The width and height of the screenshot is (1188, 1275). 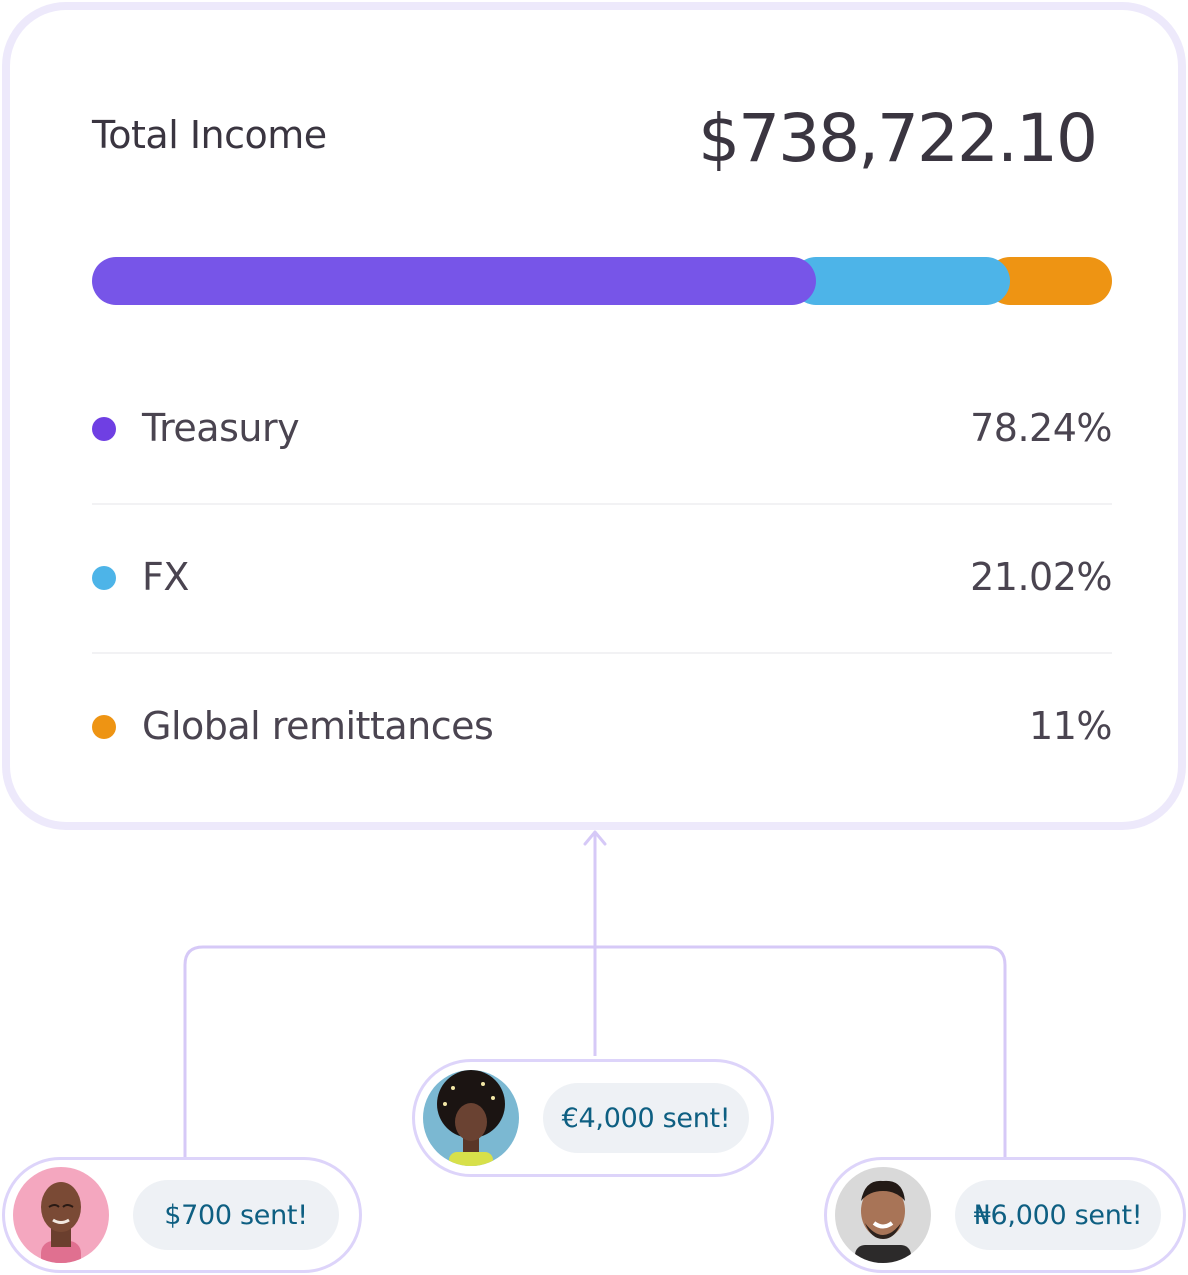 What do you see at coordinates (1041, 428) in the screenshot?
I see `legend-value: 78.24%` at bounding box center [1041, 428].